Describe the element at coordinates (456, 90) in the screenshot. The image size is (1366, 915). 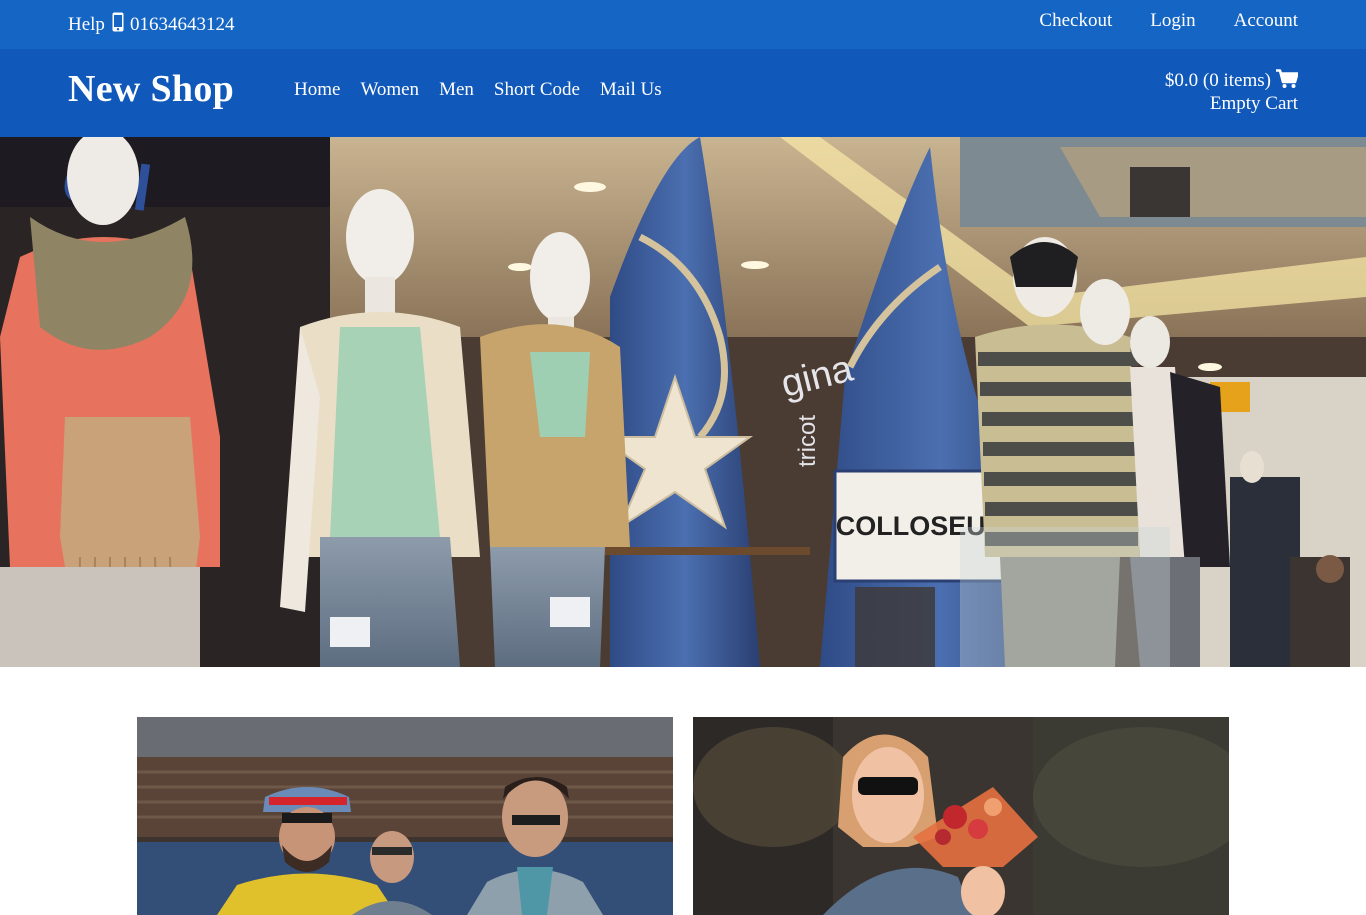
I see `nav-men: Men` at that location.